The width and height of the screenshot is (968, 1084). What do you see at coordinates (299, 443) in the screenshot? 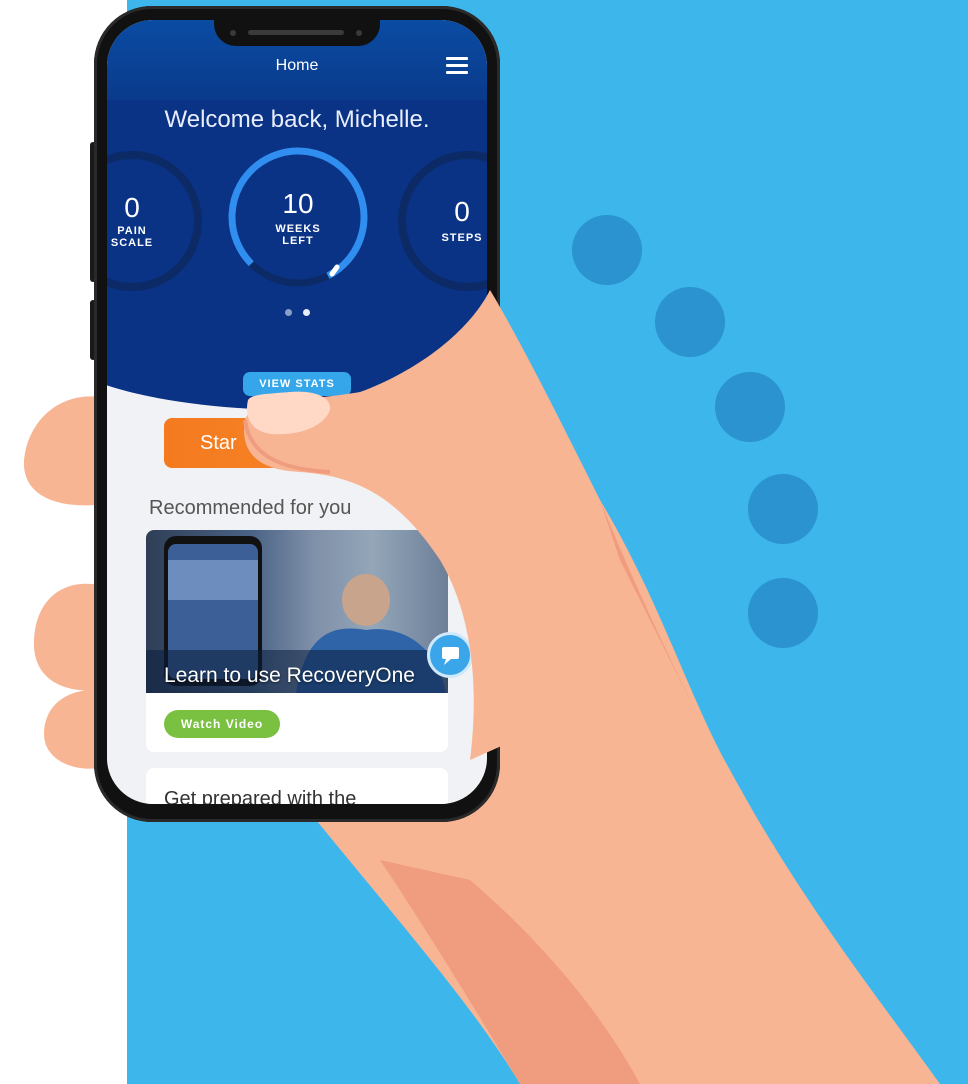
I see `start-button: Star` at bounding box center [299, 443].